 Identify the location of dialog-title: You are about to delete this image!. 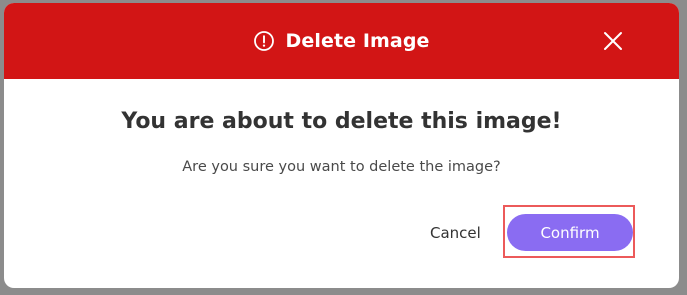
(341, 121).